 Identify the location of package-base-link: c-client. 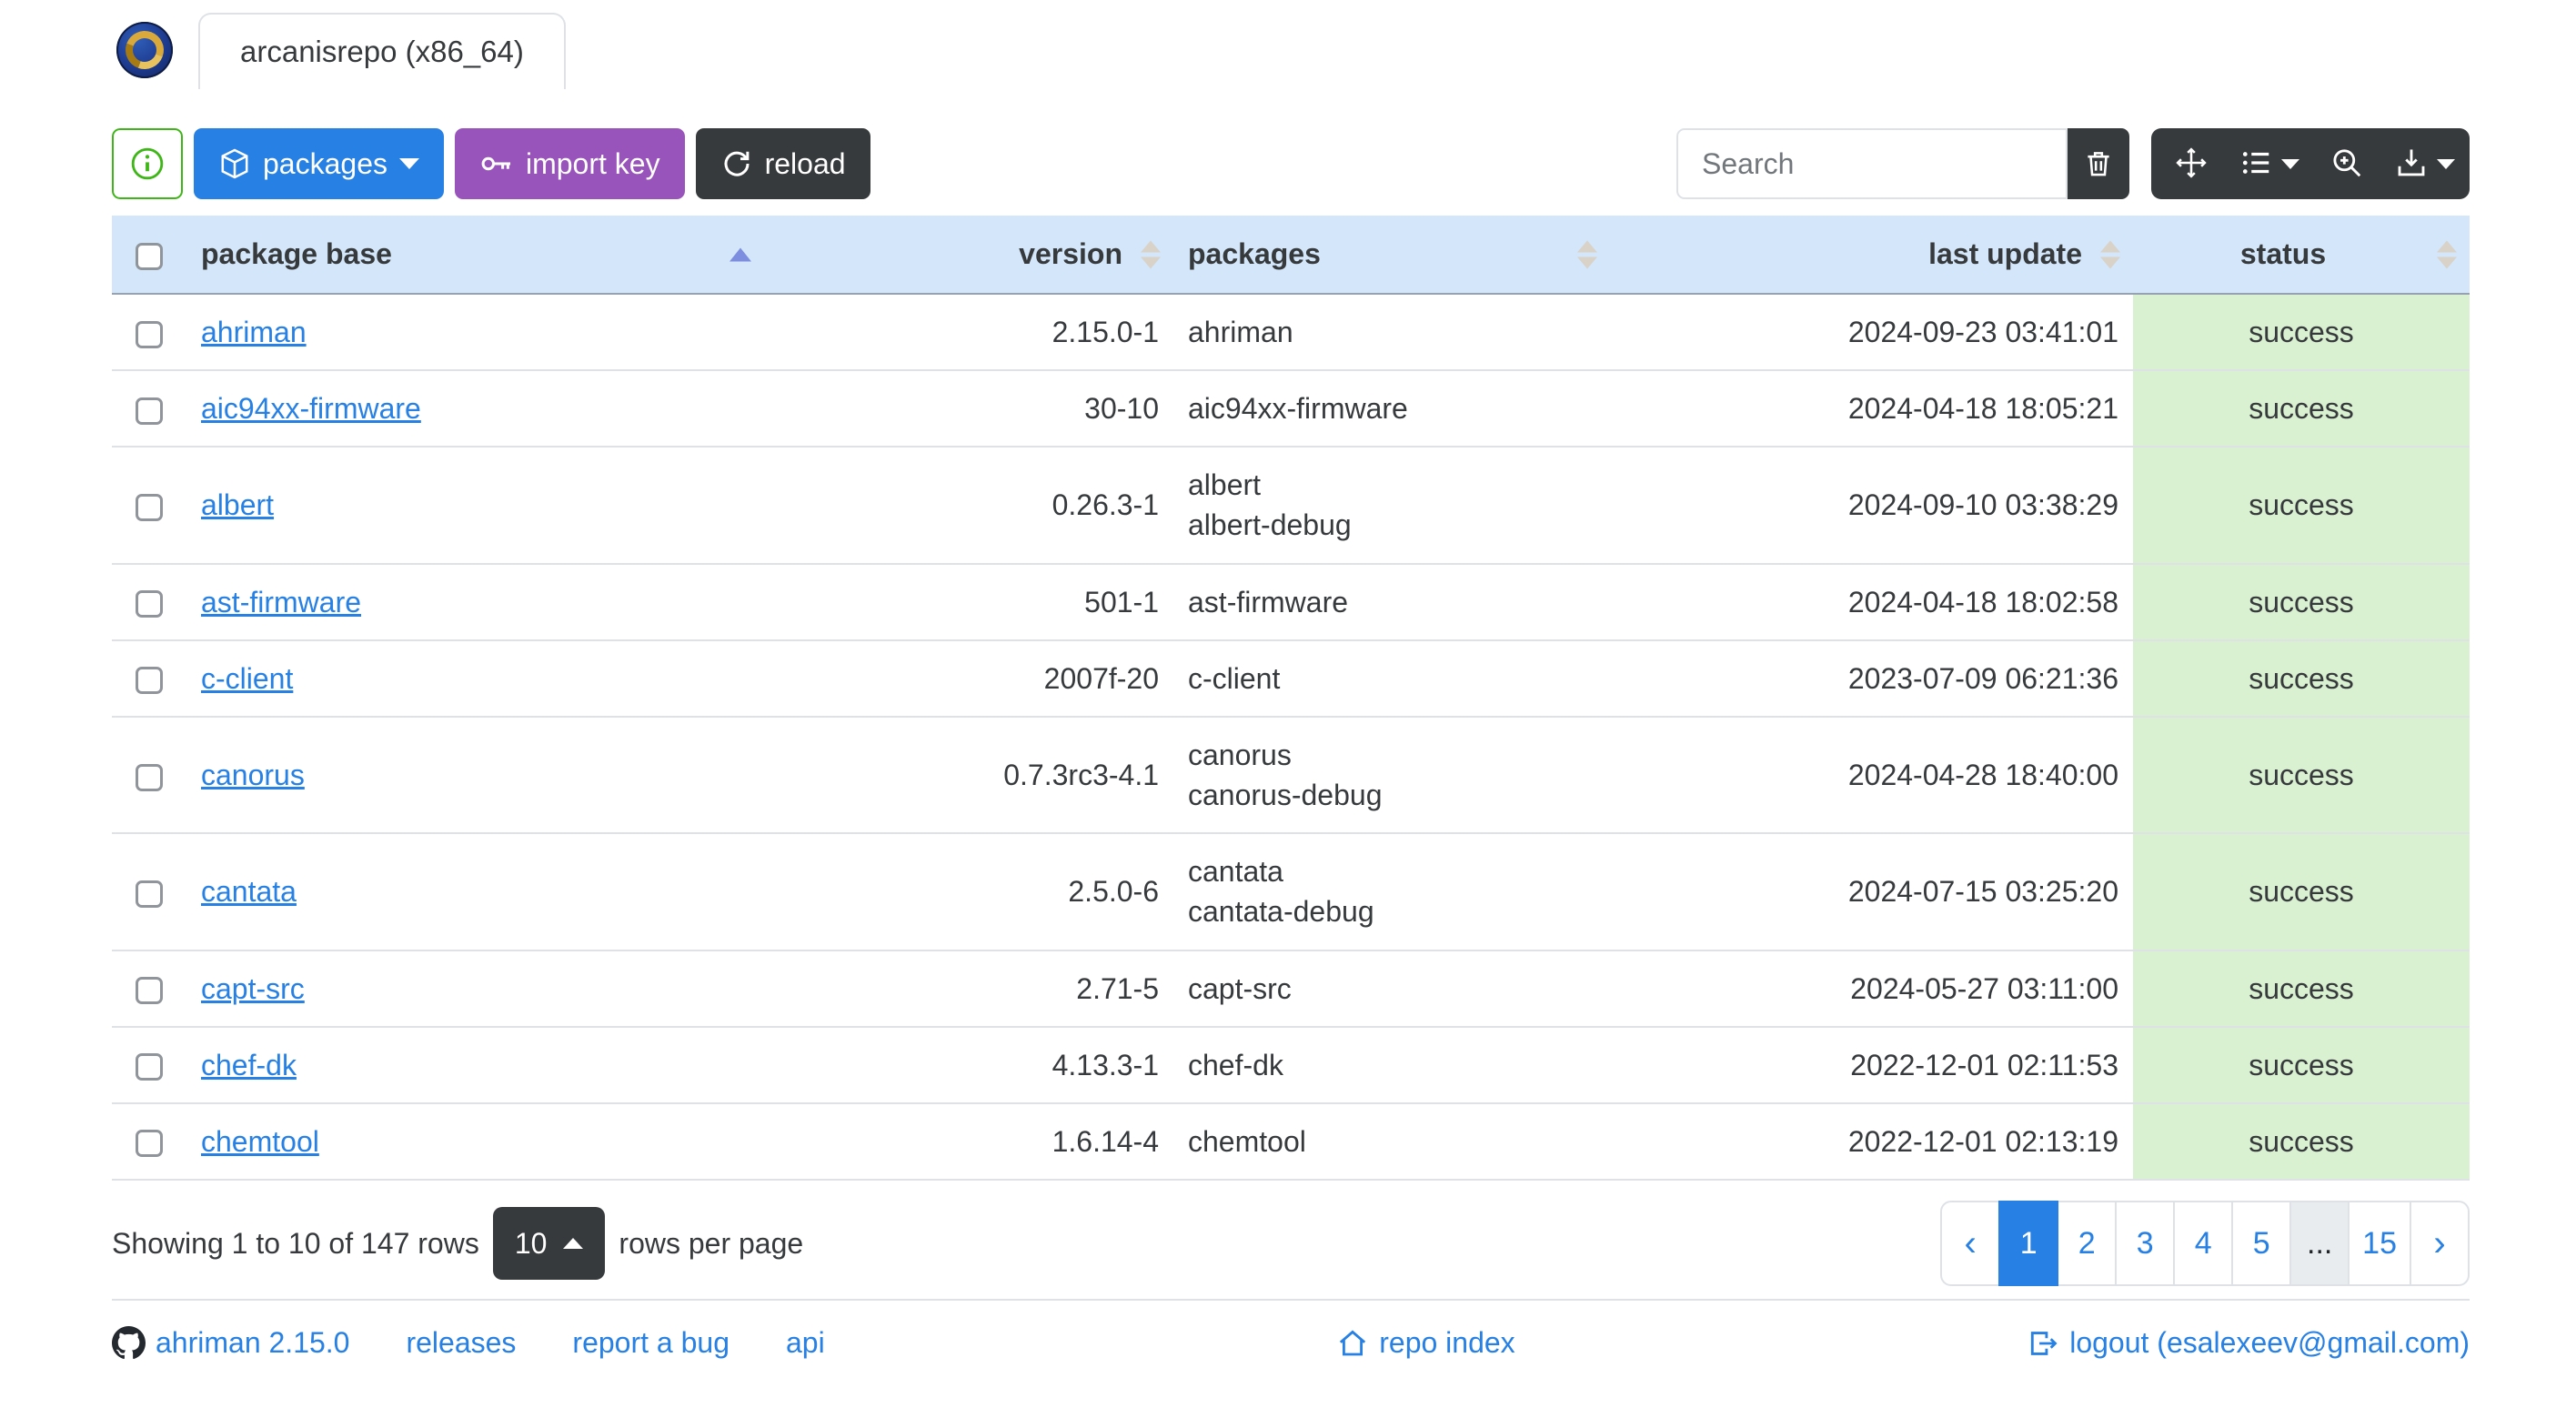
(247, 678).